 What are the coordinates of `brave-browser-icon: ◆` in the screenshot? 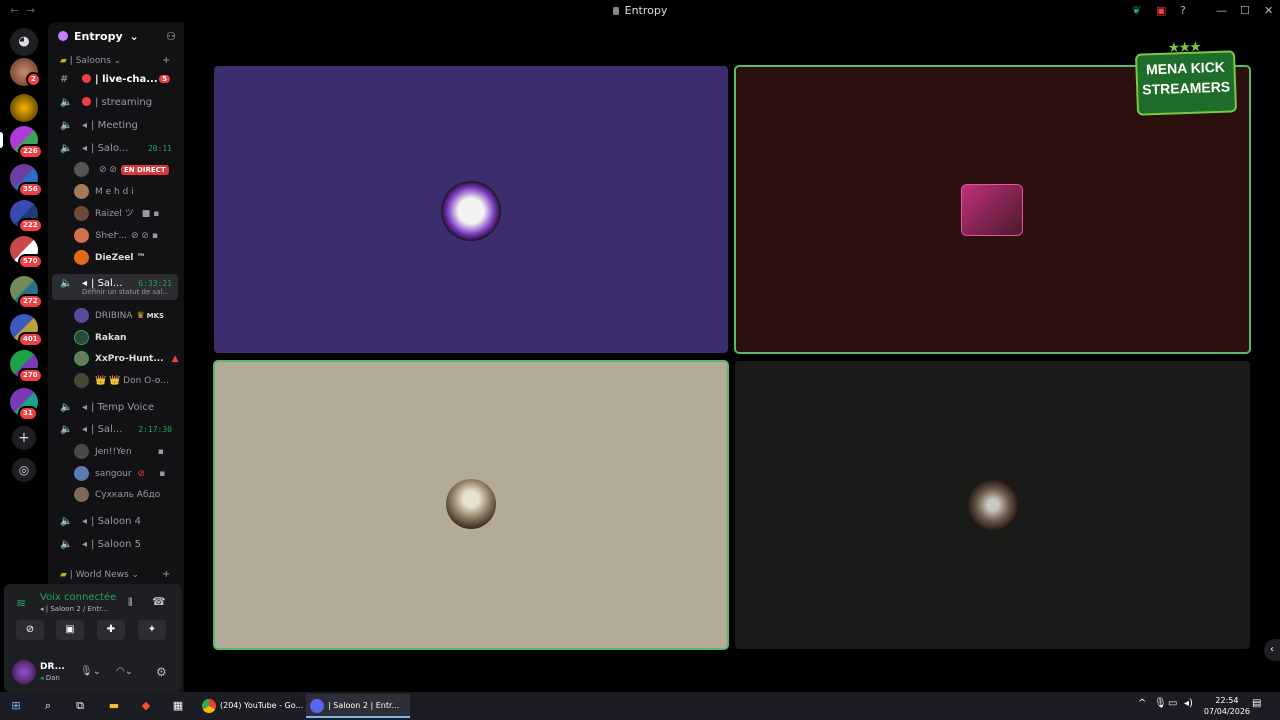 It's located at (146, 706).